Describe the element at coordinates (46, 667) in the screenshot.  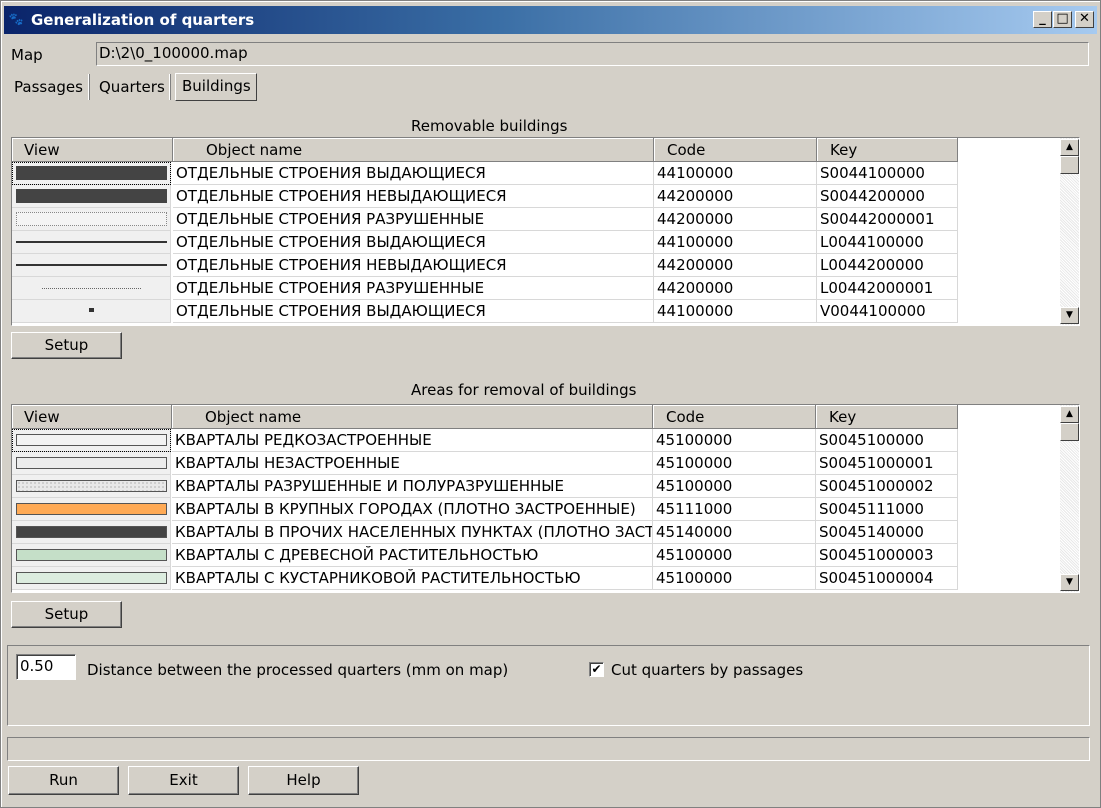
I see `distance-input: 0.50` at that location.